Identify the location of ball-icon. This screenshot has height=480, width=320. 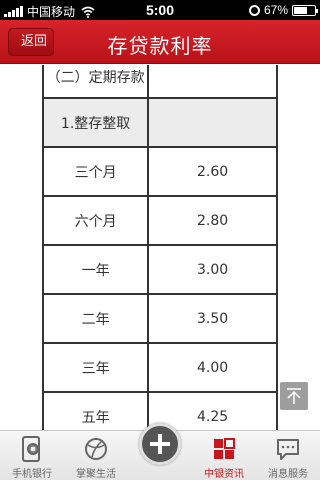
(96, 449).